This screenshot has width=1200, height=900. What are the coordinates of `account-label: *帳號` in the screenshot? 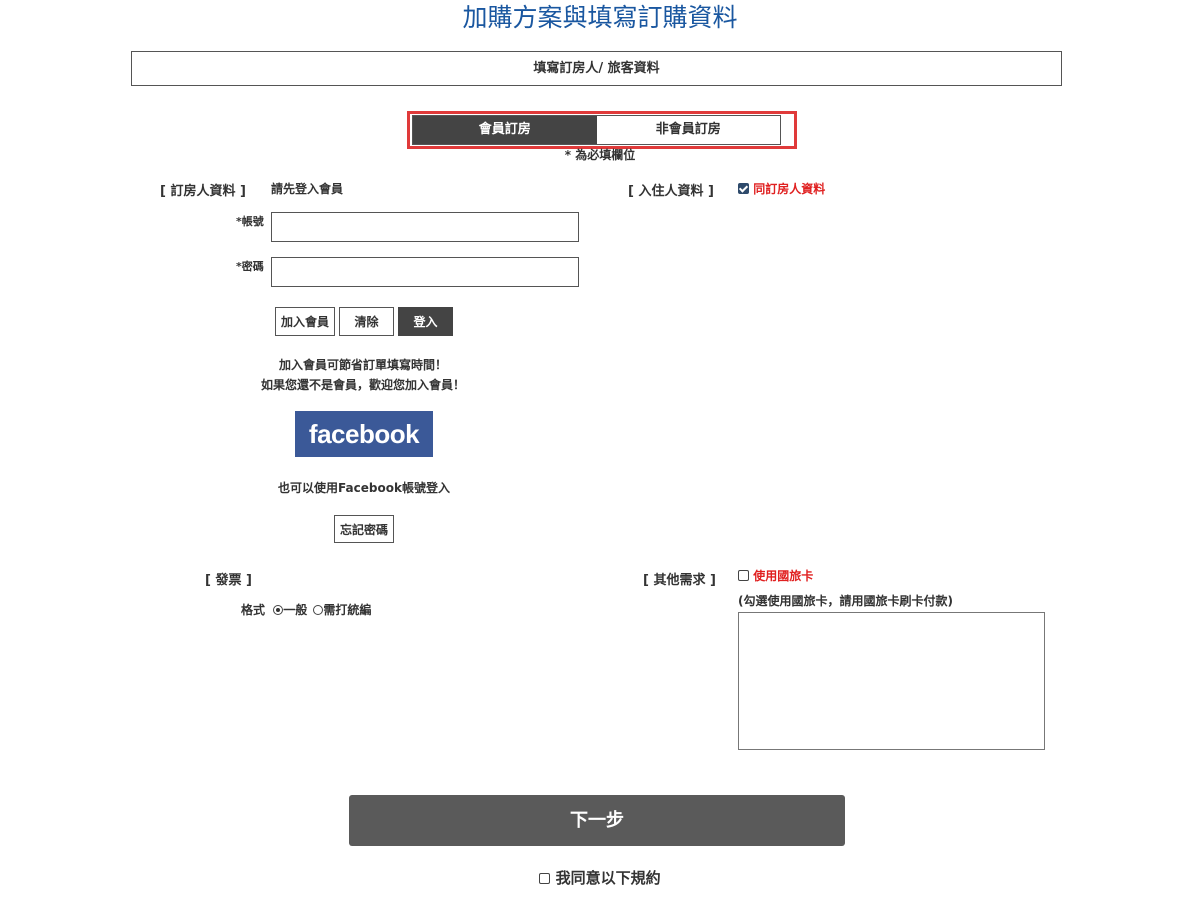 It's located at (250, 221).